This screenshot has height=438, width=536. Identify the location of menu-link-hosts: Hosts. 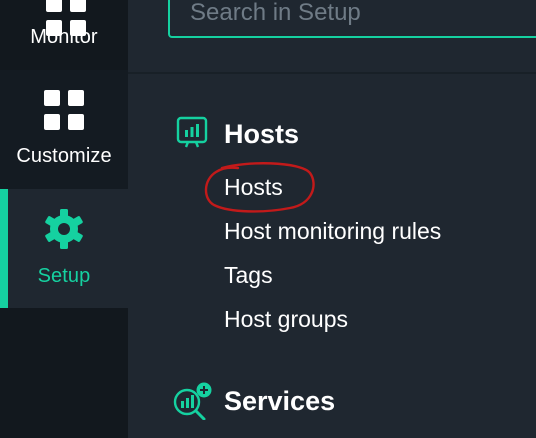
(253, 187).